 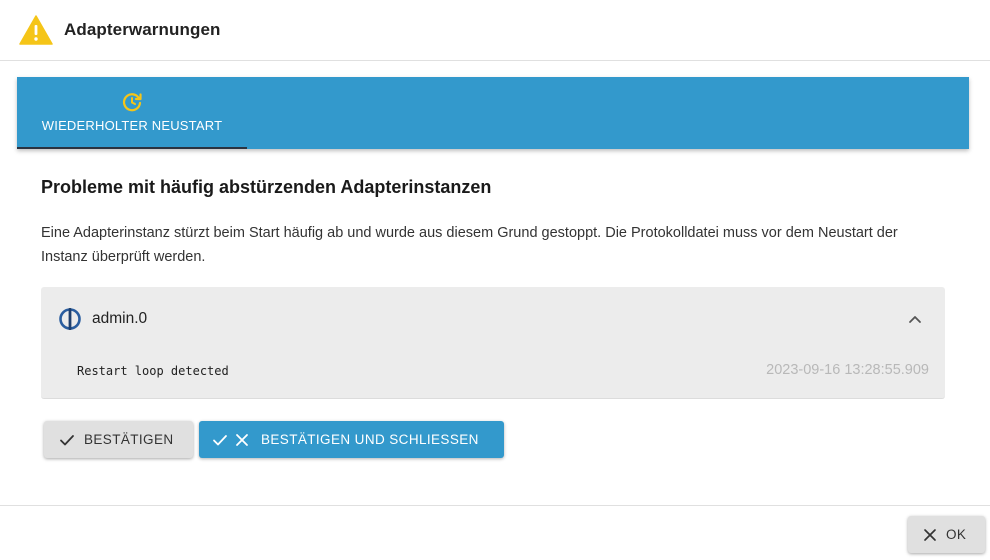 I want to click on instance-message: Restart loop detected, so click(x=153, y=371).